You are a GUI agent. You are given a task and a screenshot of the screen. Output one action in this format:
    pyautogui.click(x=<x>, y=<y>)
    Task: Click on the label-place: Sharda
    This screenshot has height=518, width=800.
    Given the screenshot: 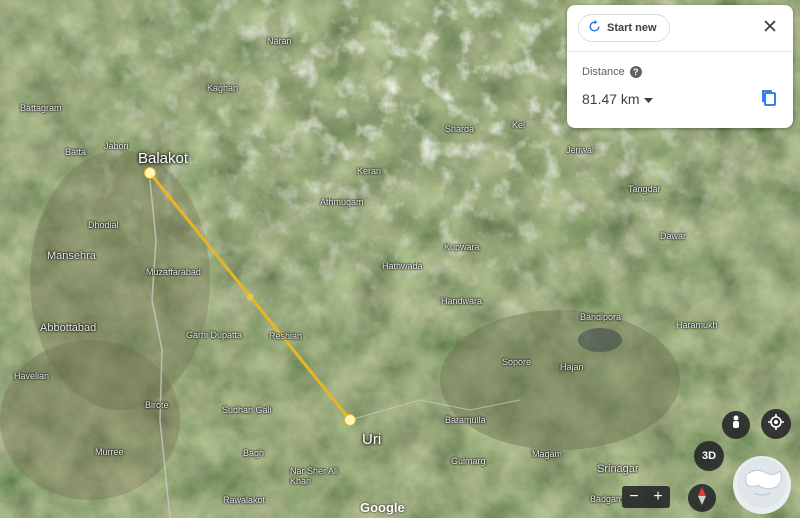 What is the action you would take?
    pyautogui.click(x=460, y=129)
    